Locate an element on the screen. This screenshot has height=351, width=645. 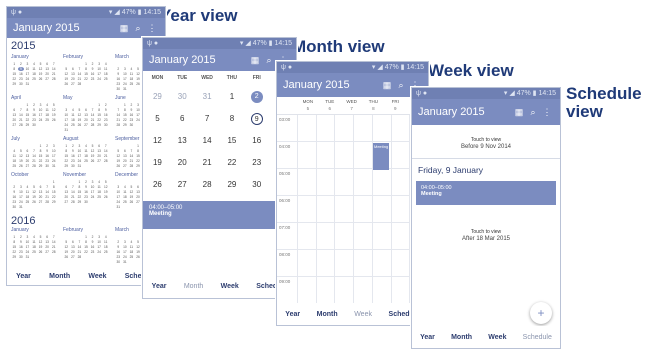
week-date-label: 7 is located at coordinates (352, 108).